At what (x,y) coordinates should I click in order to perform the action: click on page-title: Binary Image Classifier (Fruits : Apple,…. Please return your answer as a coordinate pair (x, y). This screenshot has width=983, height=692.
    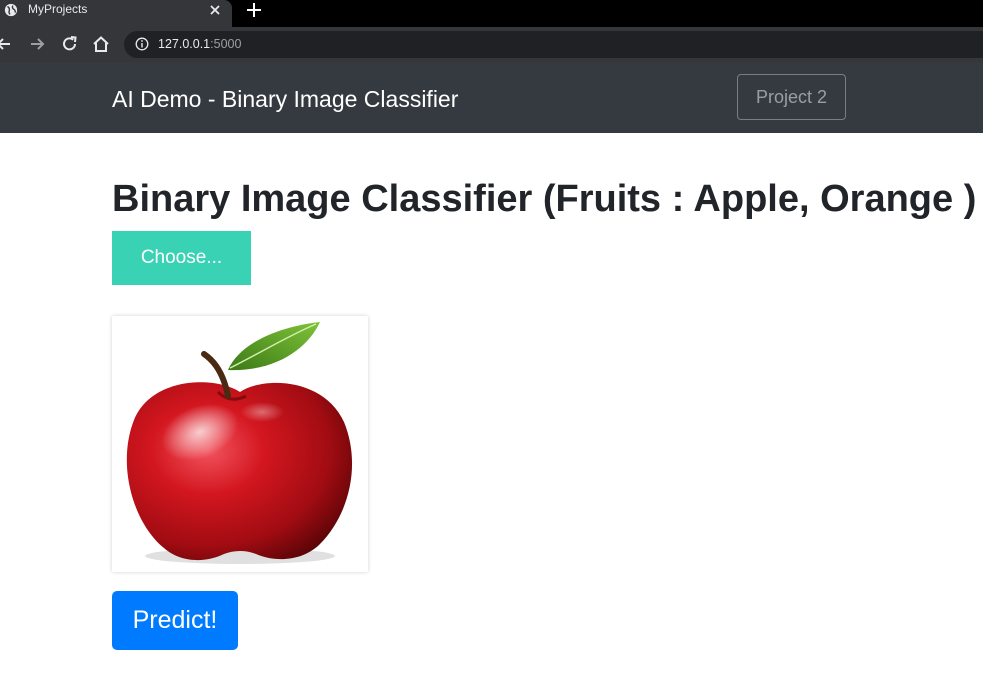
    Looking at the image, I should click on (544, 199).